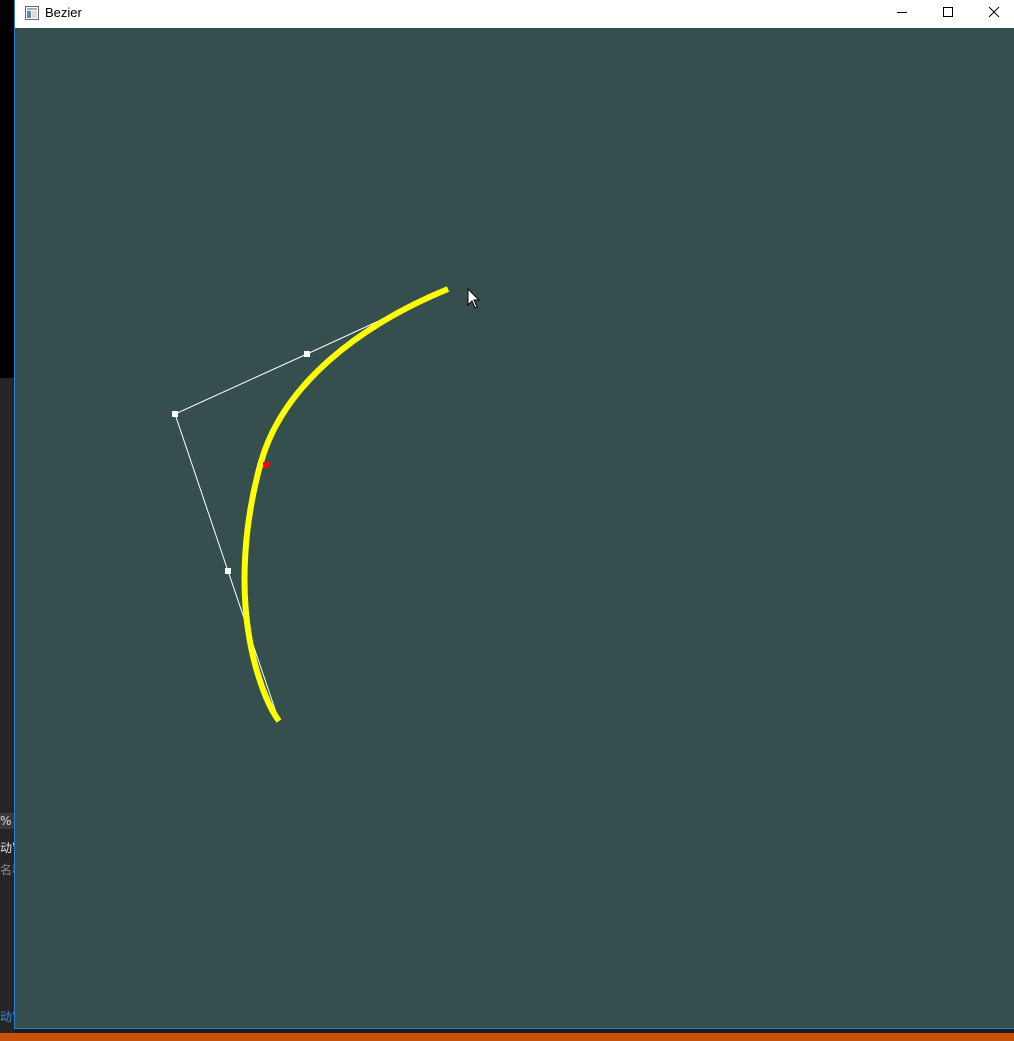 This screenshot has height=1041, width=1014. I want to click on window-app-icon, so click(32, 13).